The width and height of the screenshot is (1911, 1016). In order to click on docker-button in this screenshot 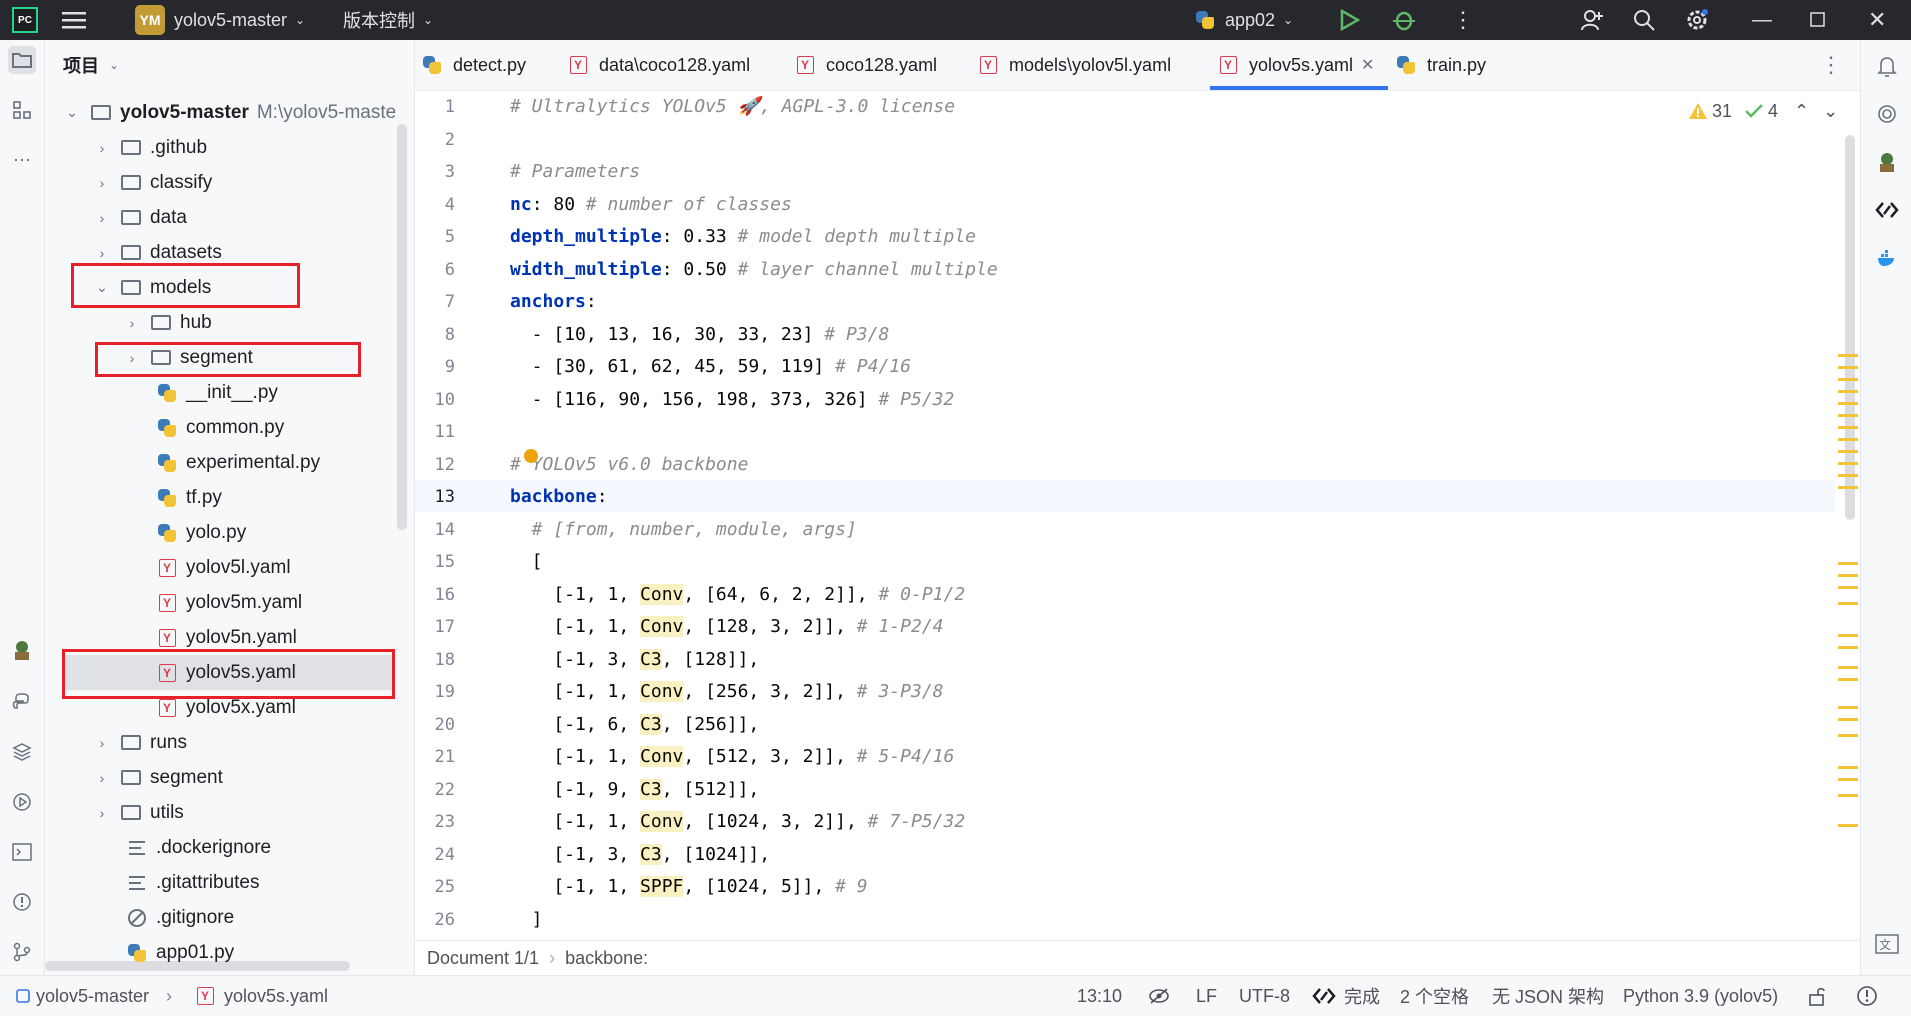, I will do `click(1887, 258)`.